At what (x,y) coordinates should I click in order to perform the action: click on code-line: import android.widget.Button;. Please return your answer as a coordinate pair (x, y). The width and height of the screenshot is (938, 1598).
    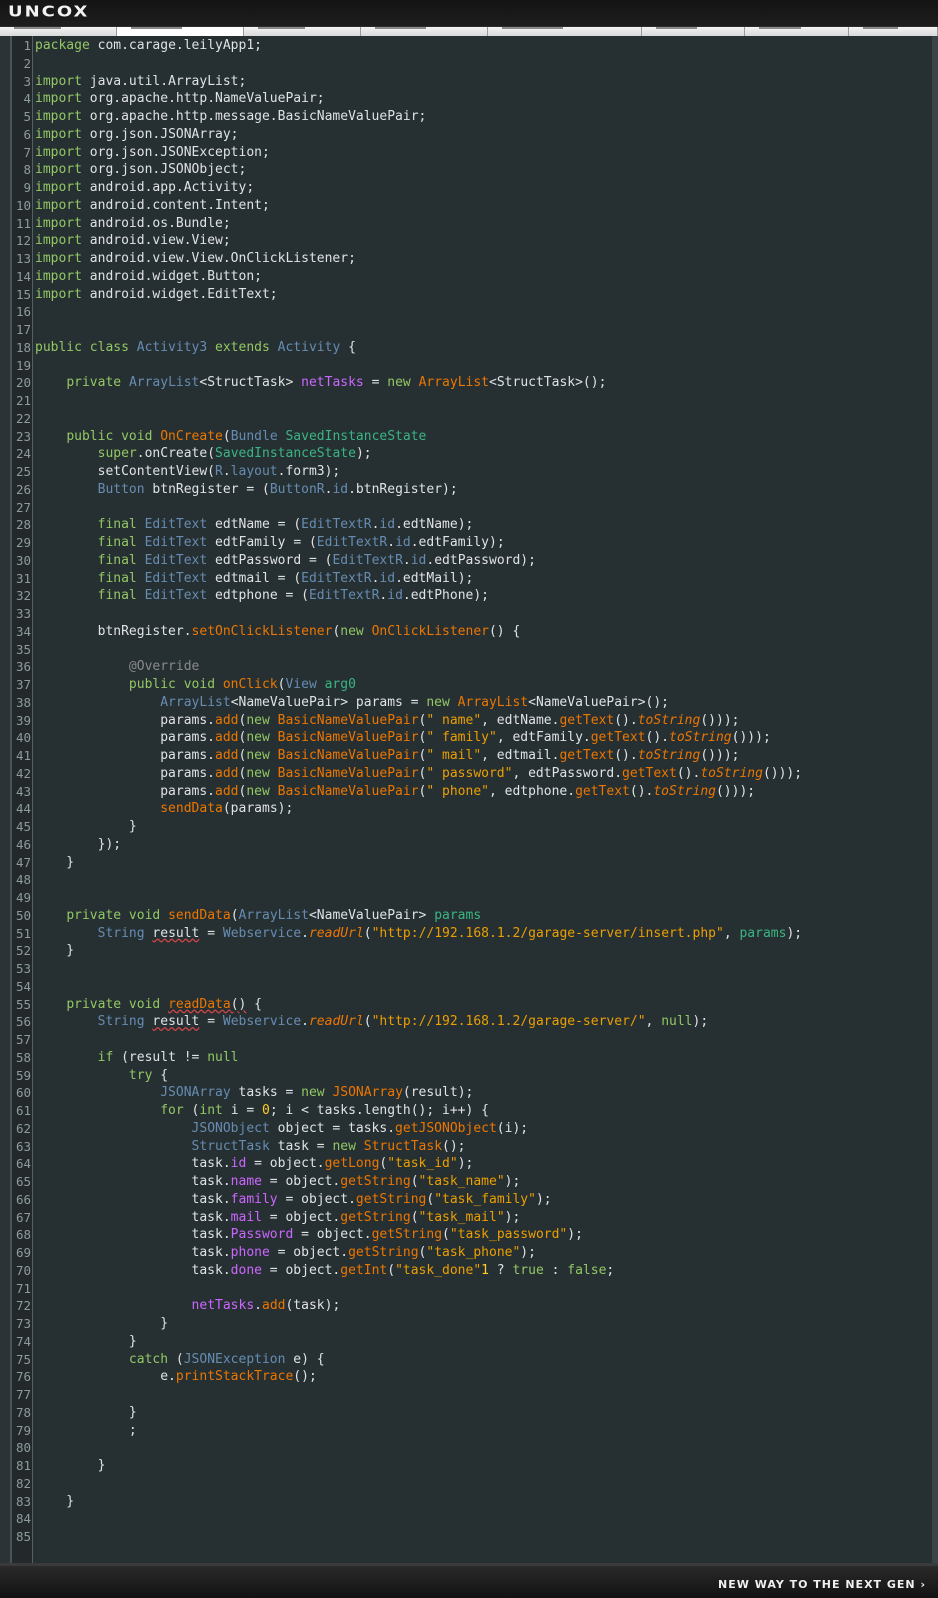
    Looking at the image, I should click on (148, 277).